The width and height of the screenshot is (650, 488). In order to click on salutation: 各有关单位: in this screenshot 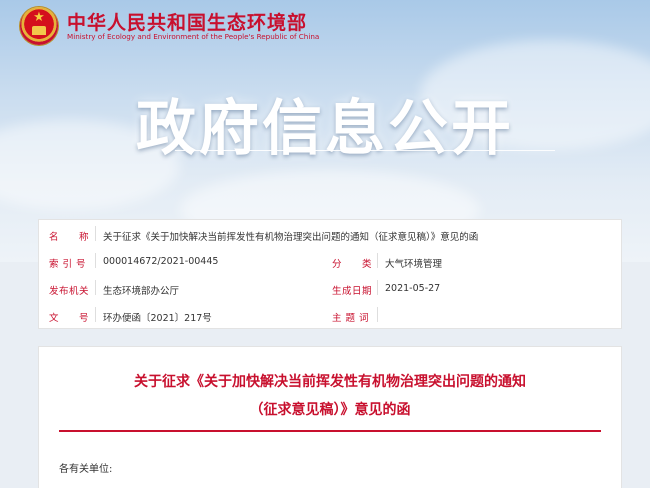, I will do `click(86, 469)`.